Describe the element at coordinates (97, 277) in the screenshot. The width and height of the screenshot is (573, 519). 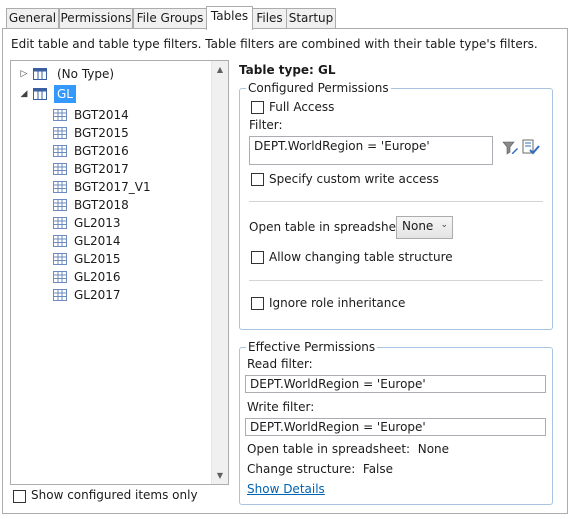
I see `tree-node-label: GL2016` at that location.